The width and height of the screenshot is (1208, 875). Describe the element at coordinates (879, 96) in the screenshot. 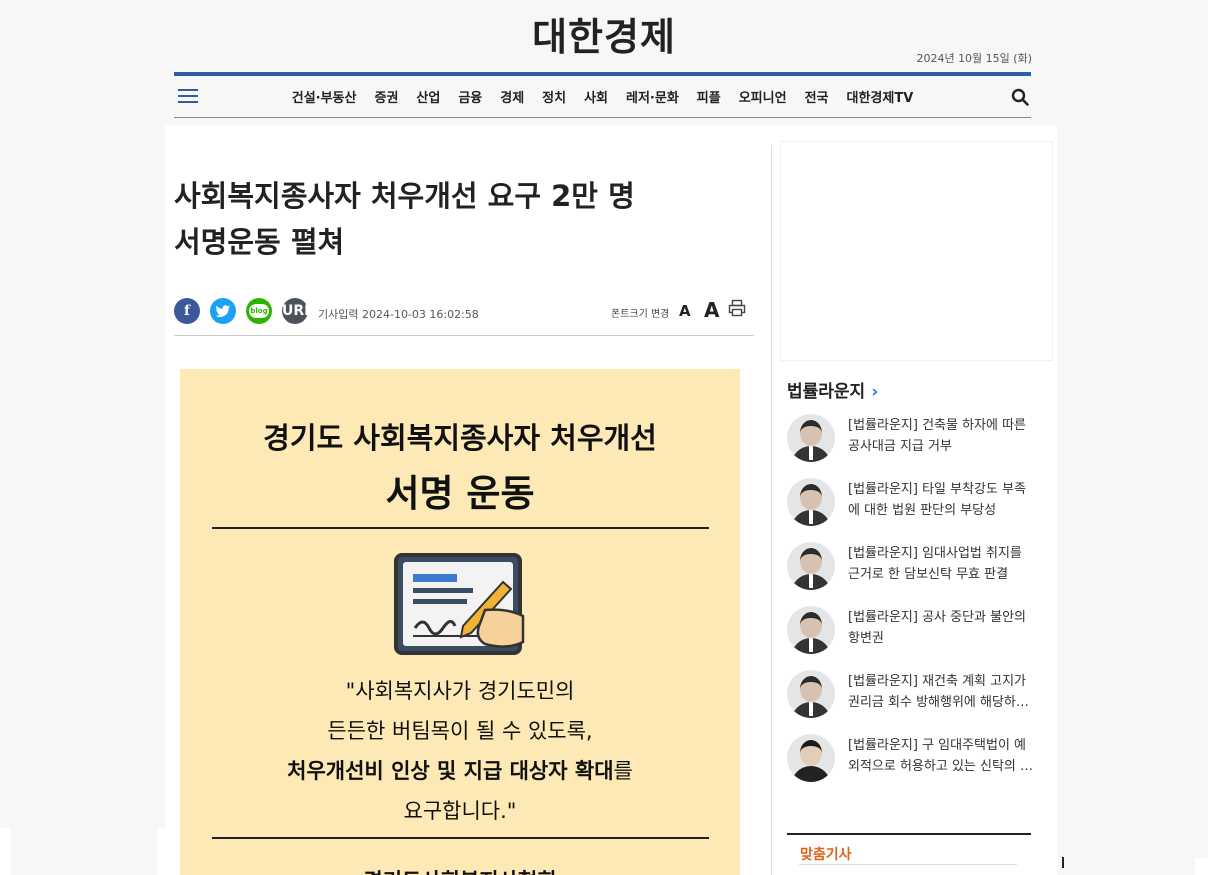

I see `nav-item-tv: 대한경제TV` at that location.